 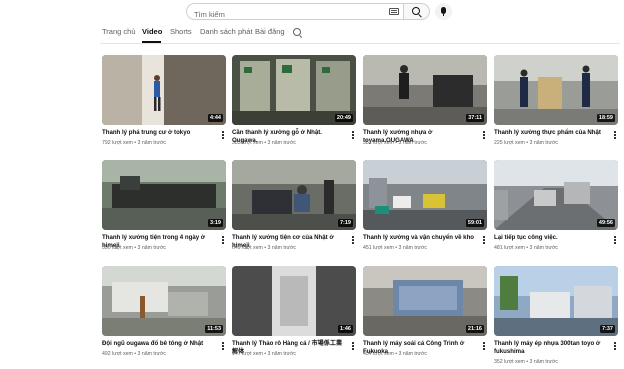 I want to click on video-meta: 352 lượt xem • 3 năm trước, so click(x=526, y=362).